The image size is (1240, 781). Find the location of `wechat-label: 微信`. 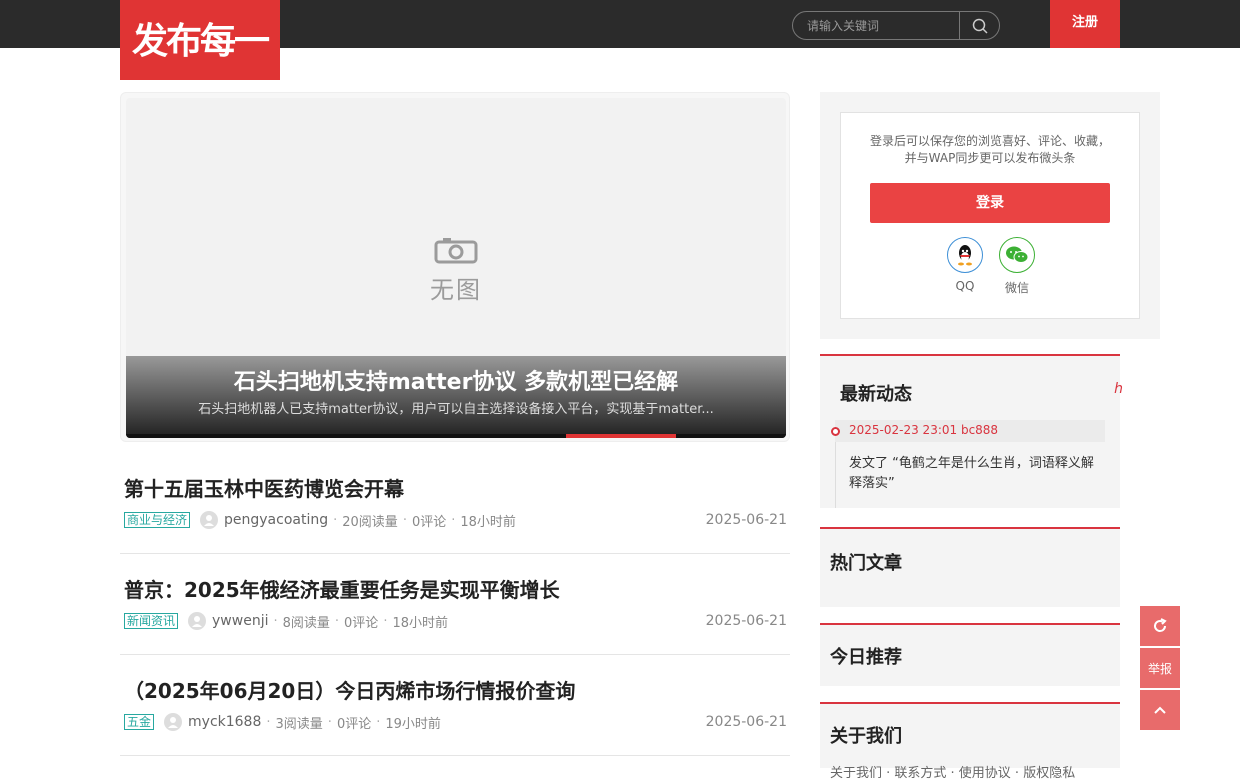

wechat-label: 微信 is located at coordinates (1016, 288).